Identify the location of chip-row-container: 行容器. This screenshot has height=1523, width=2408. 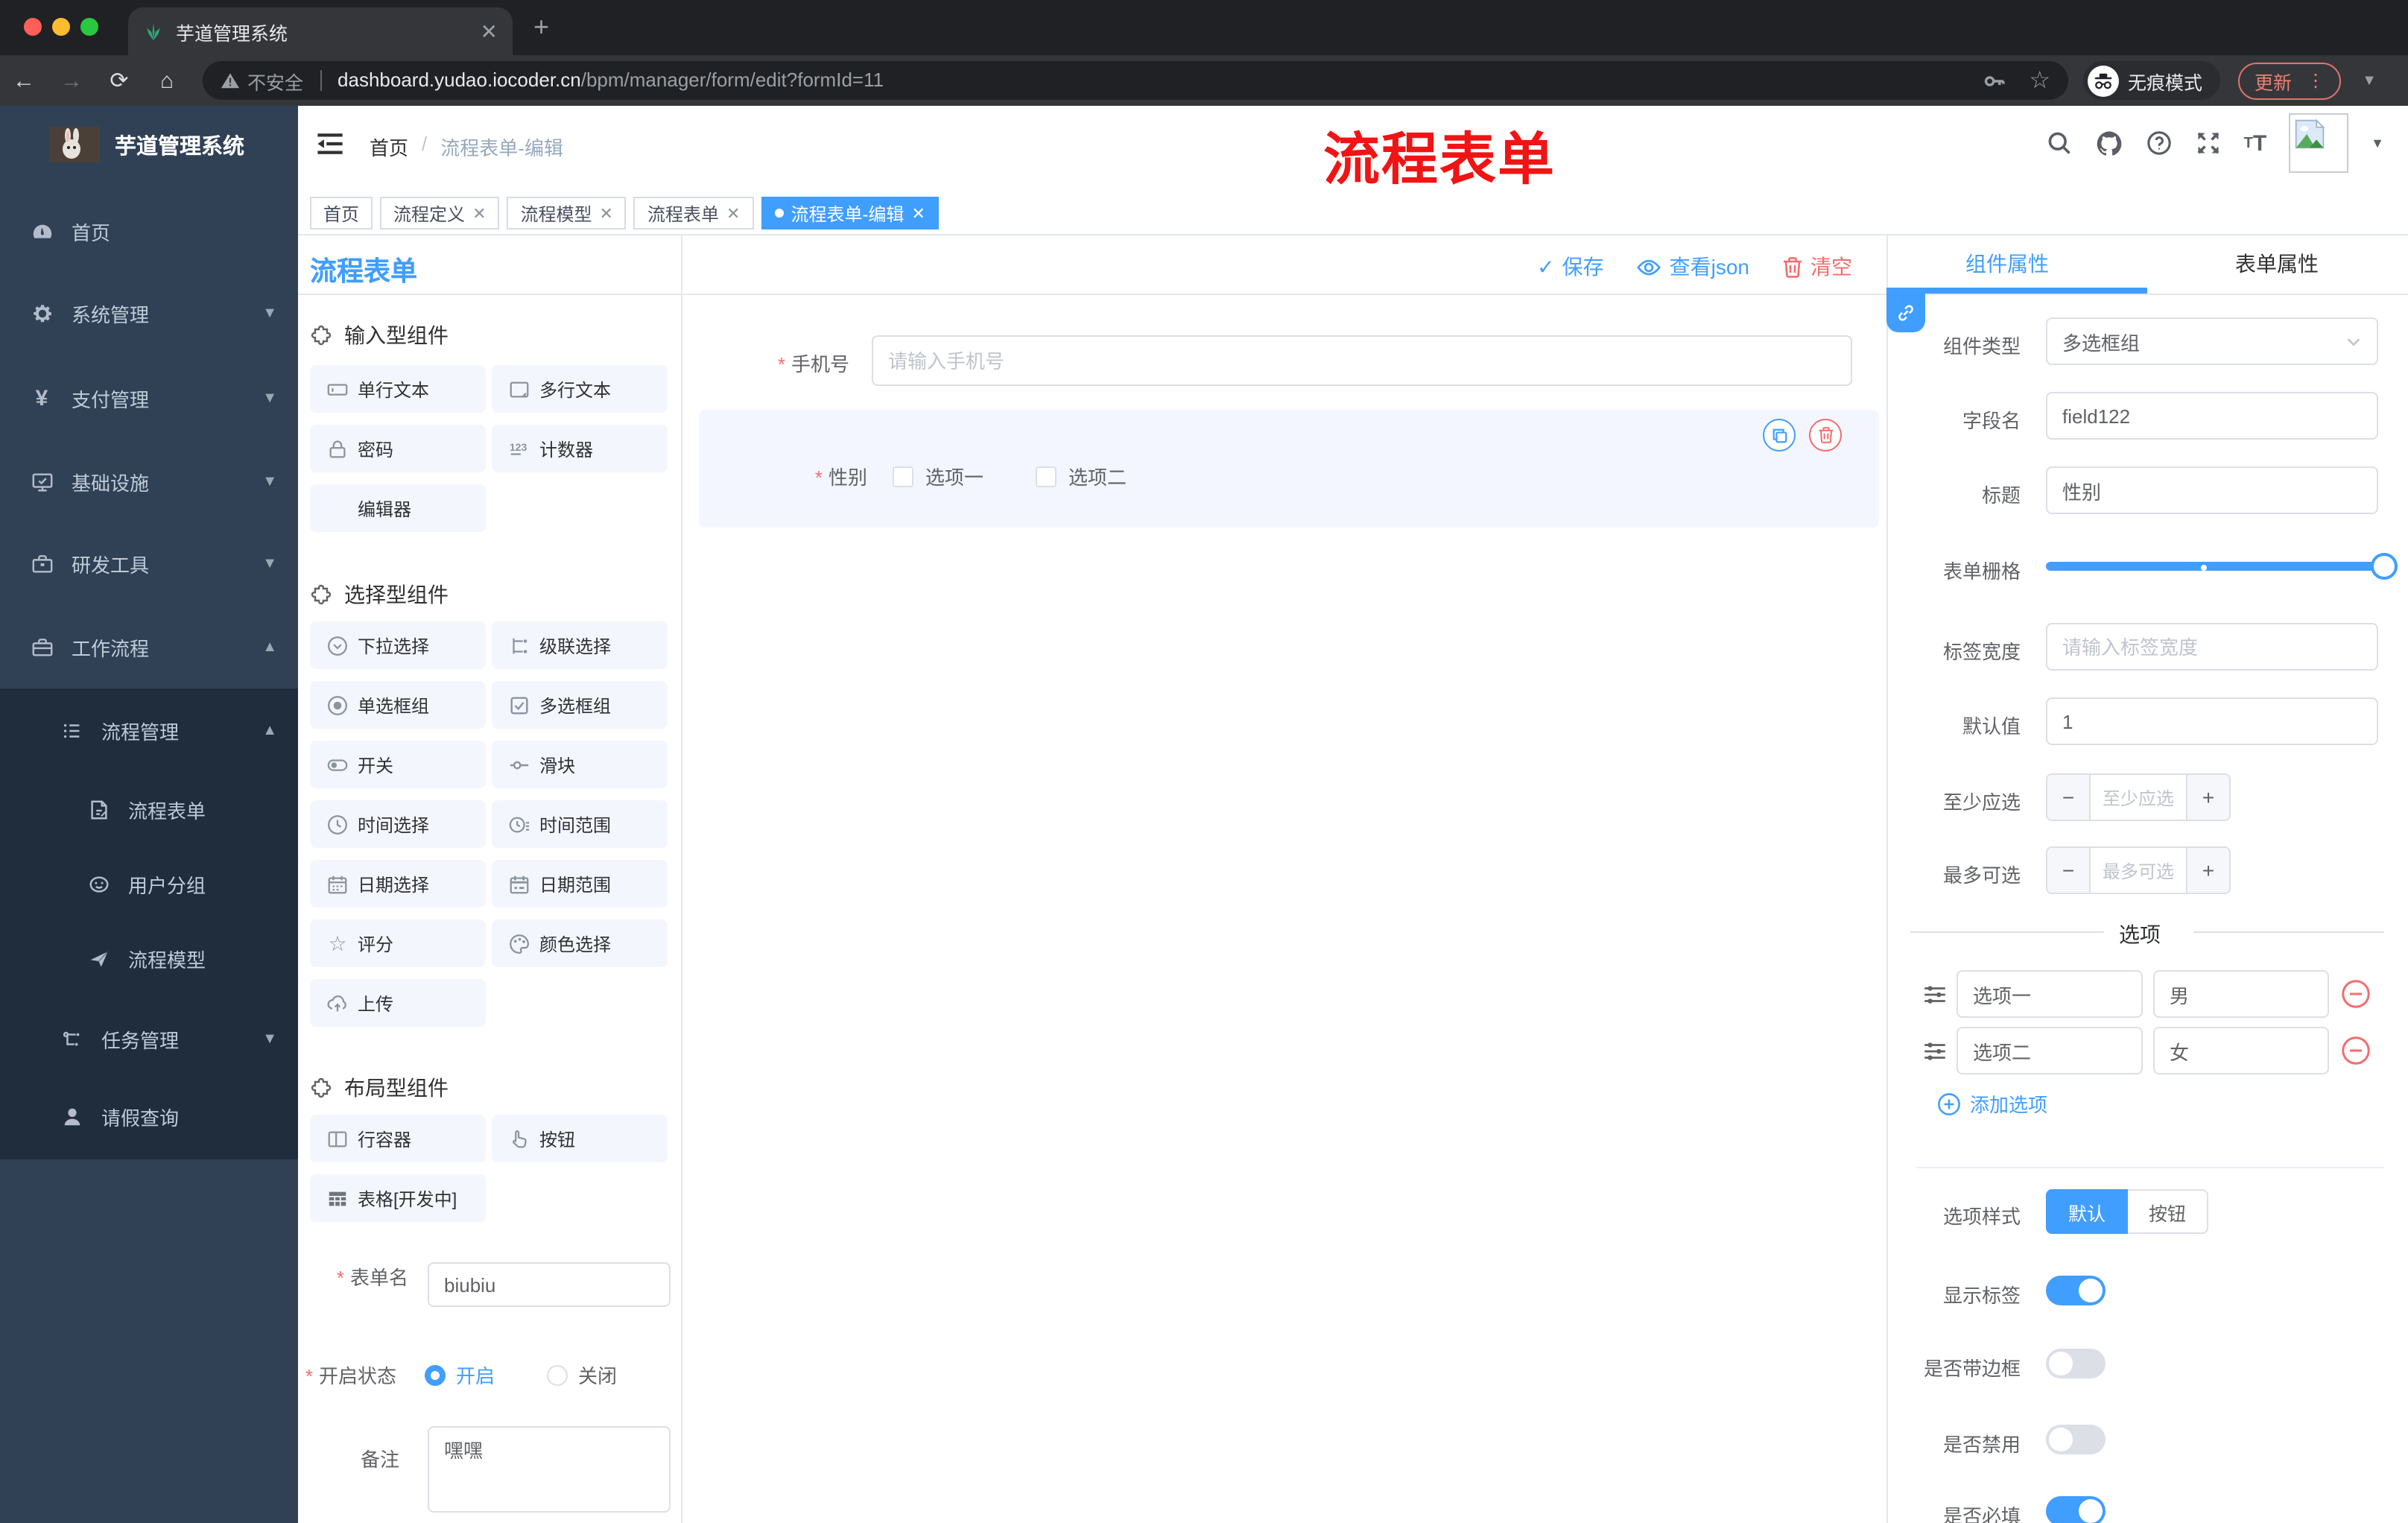
(398, 1139).